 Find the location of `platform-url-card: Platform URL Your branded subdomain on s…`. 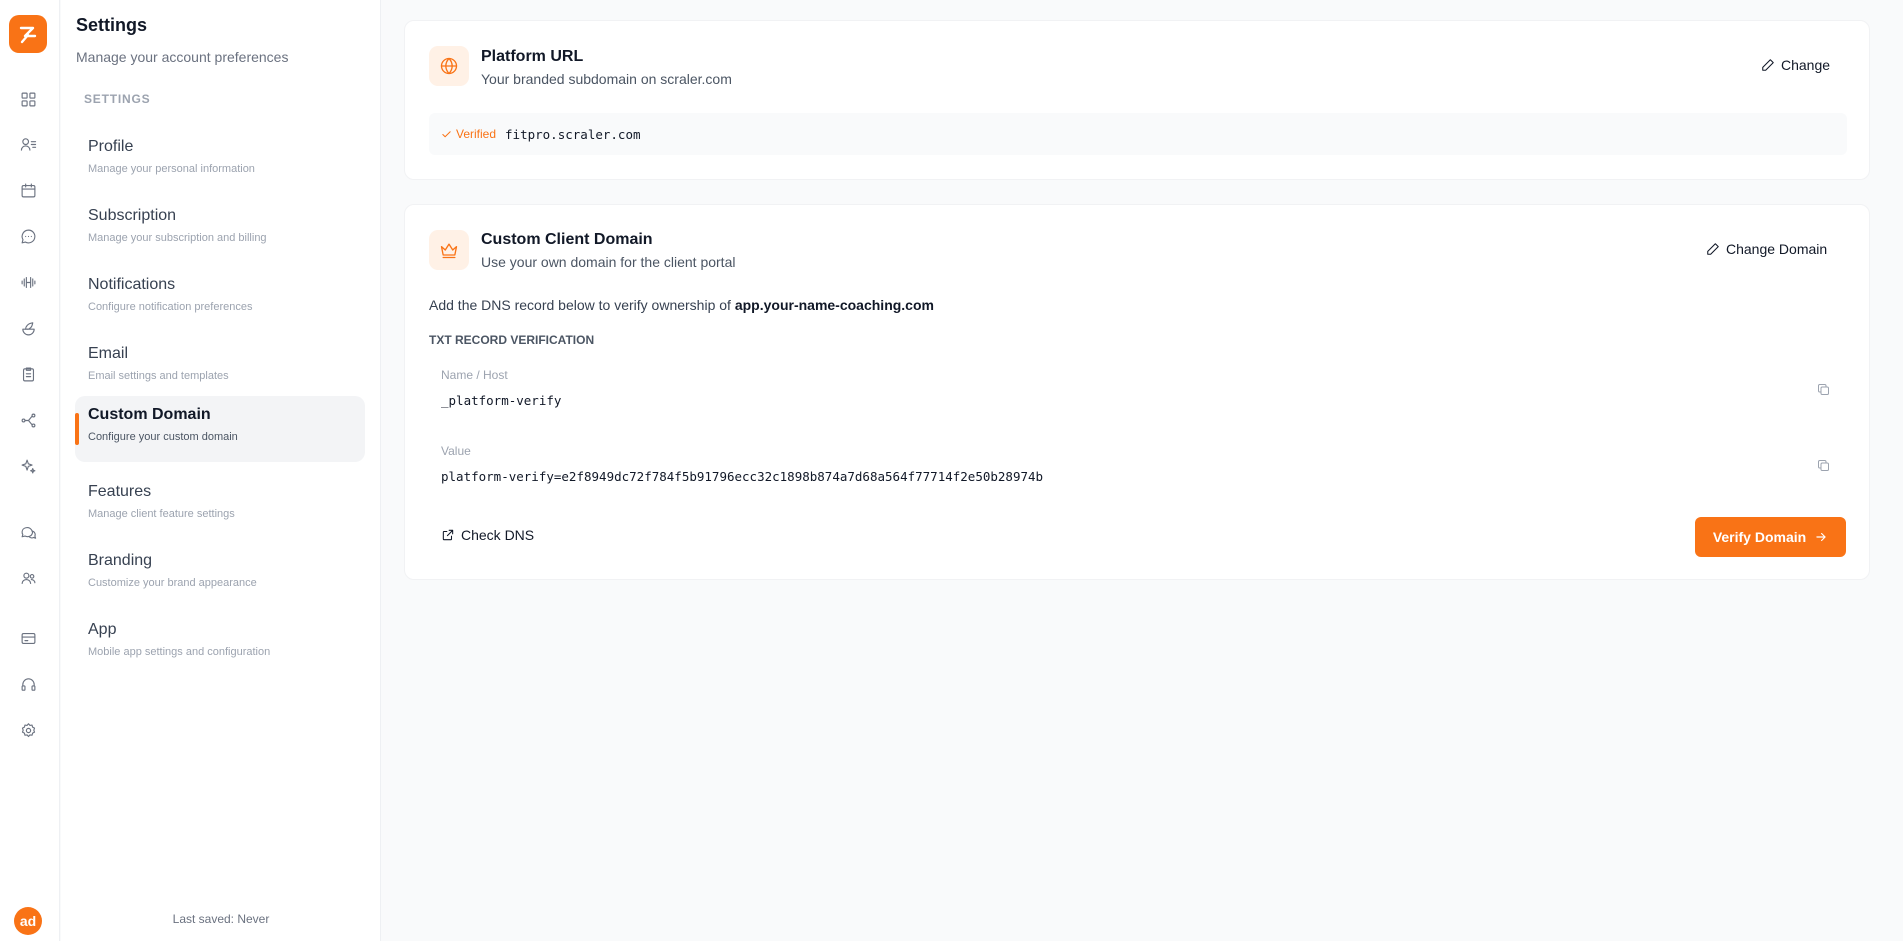

platform-url-card: Platform URL Your branded subdomain on s… is located at coordinates (1137, 100).